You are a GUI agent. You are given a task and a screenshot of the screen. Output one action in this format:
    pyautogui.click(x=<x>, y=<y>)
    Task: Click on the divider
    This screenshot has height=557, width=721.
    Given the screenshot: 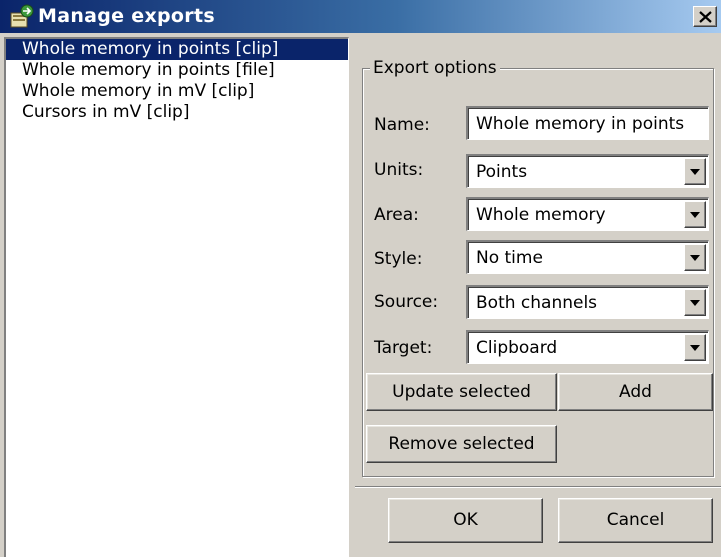 What is the action you would take?
    pyautogui.click(x=538, y=487)
    